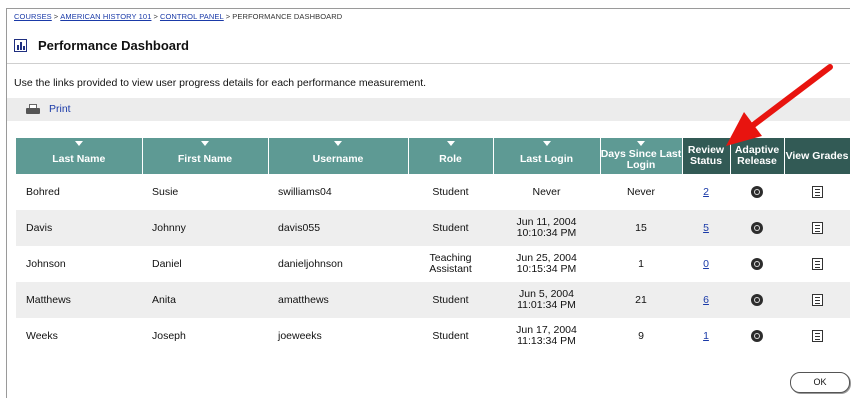 This screenshot has width=856, height=403. What do you see at coordinates (641, 156) in the screenshot?
I see `column-header-days-since-last-login: Days Since Last Login` at bounding box center [641, 156].